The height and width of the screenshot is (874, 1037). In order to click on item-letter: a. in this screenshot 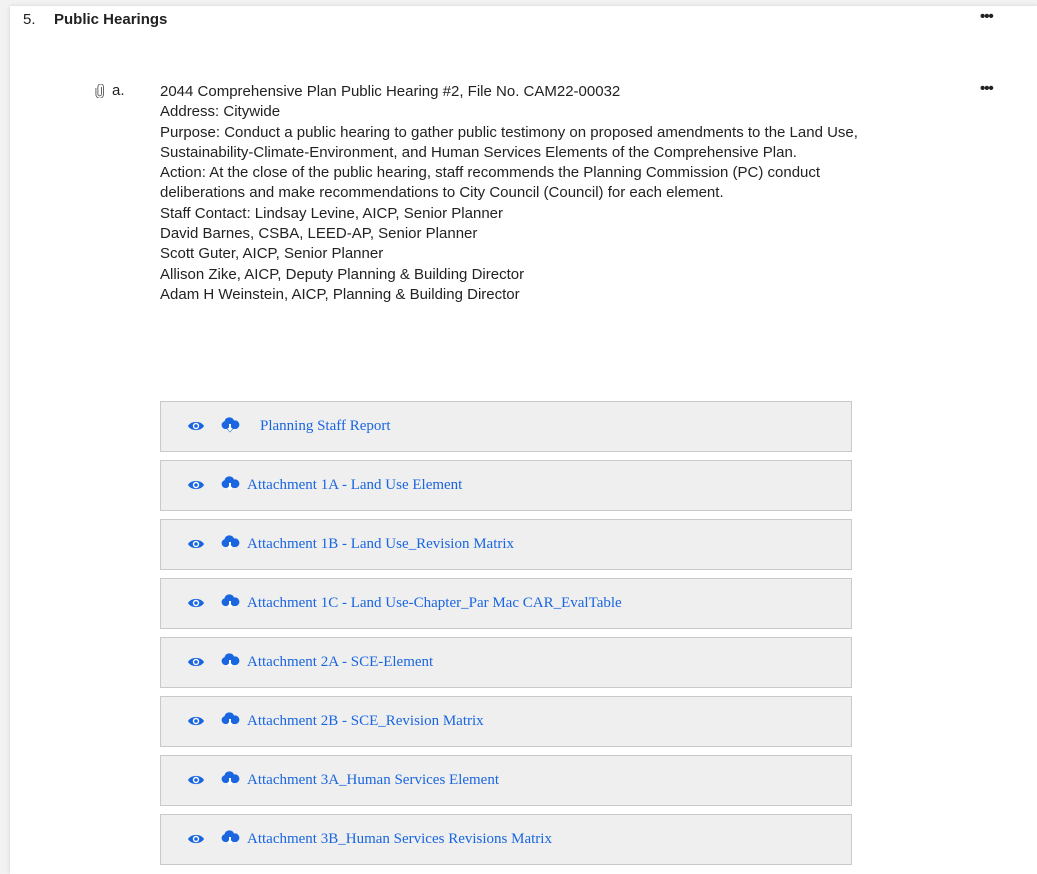, I will do `click(118, 90)`.